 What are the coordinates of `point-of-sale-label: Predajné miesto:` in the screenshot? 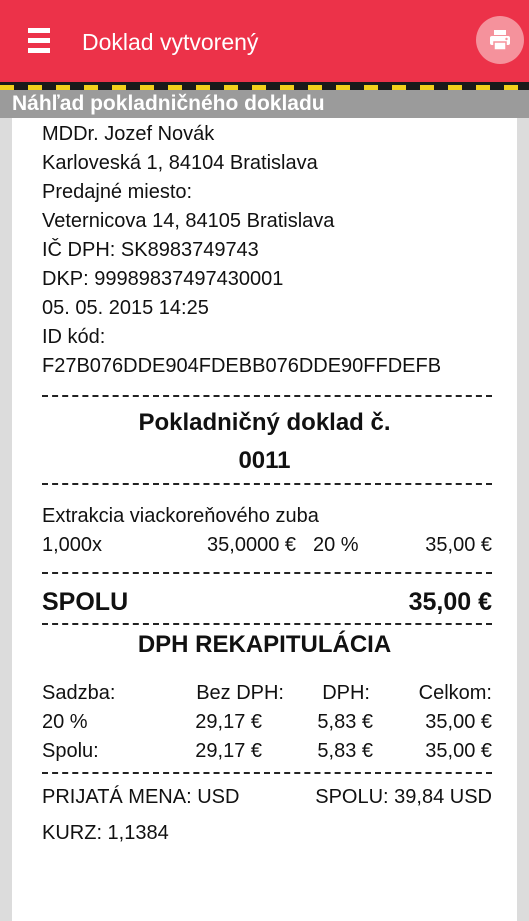 It's located at (117, 192).